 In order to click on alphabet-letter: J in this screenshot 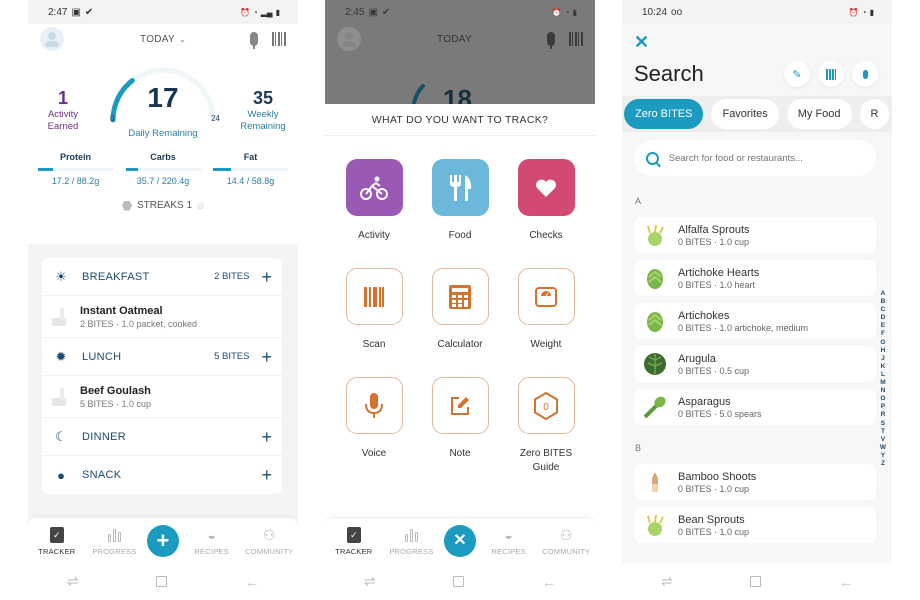, I will do `click(883, 359)`.